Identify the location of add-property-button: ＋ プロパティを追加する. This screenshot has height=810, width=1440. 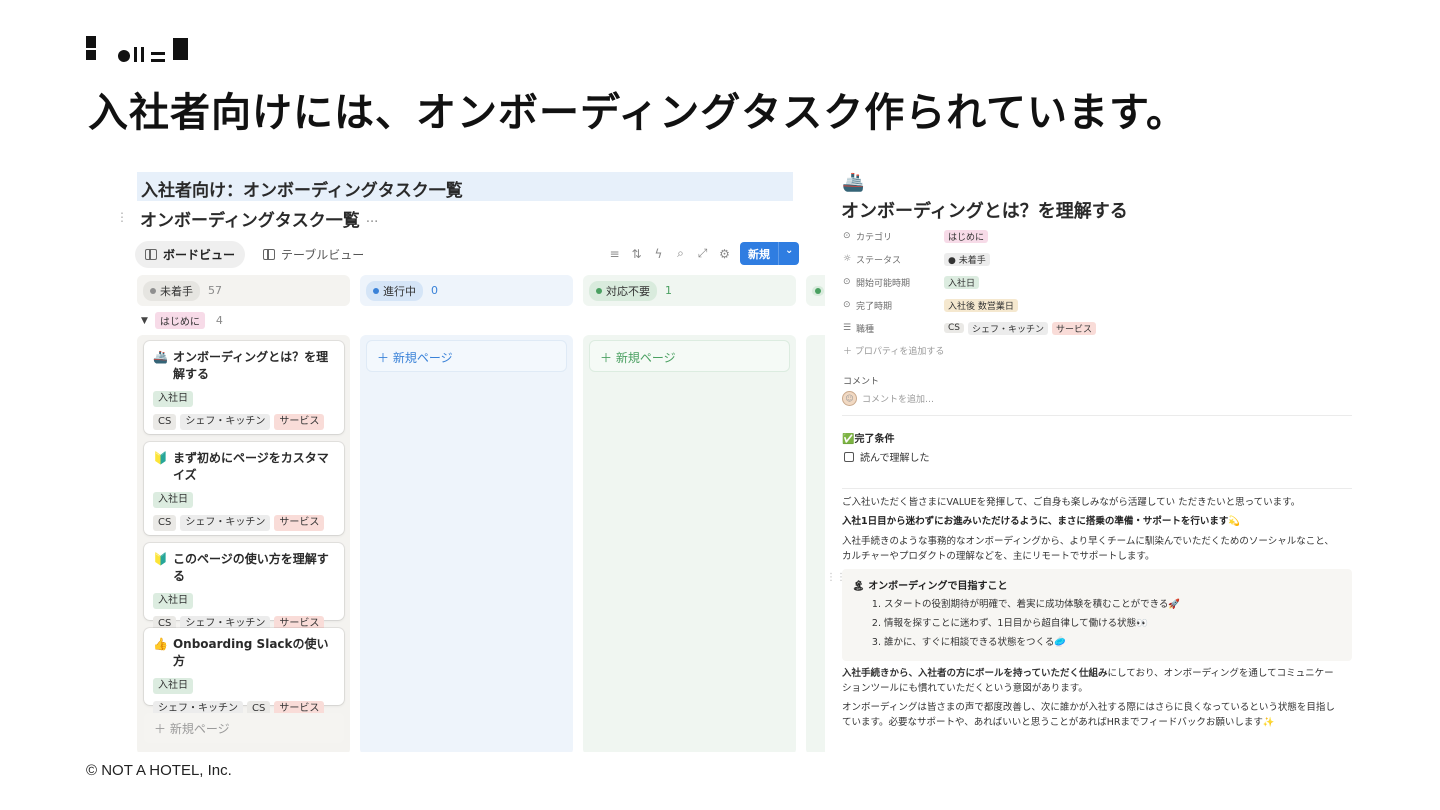
(893, 350).